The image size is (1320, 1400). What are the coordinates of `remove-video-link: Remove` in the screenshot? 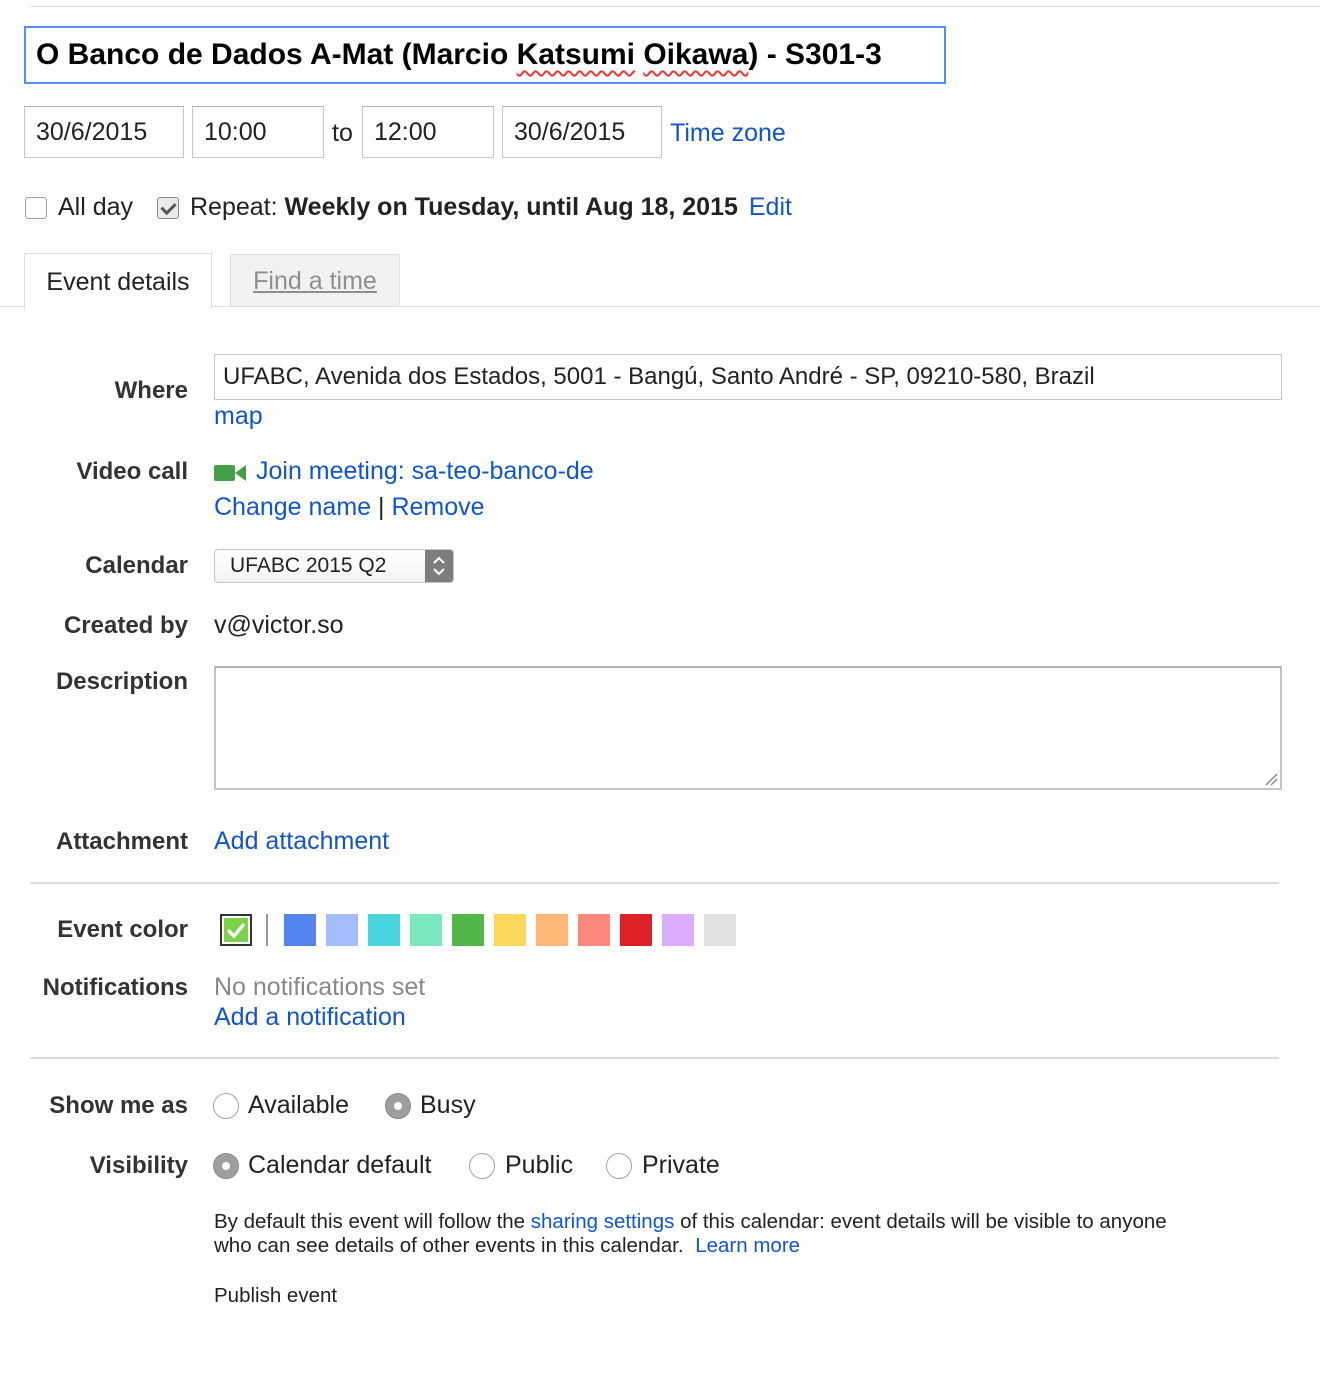 It's located at (437, 507).